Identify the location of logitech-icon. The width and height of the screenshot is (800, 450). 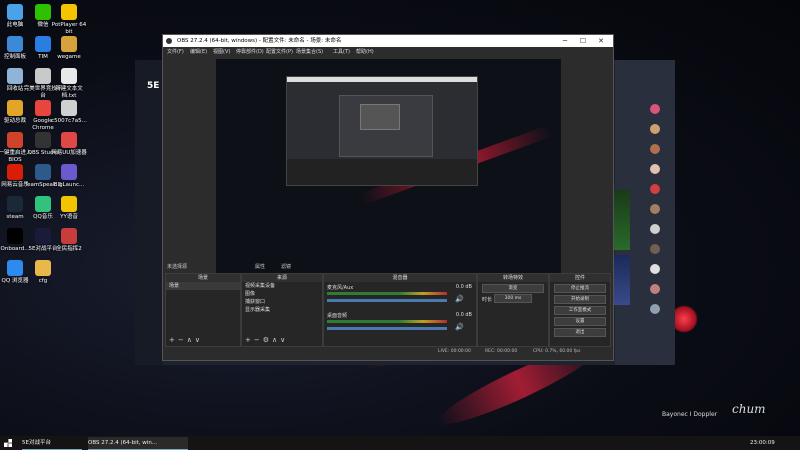
(15, 236).